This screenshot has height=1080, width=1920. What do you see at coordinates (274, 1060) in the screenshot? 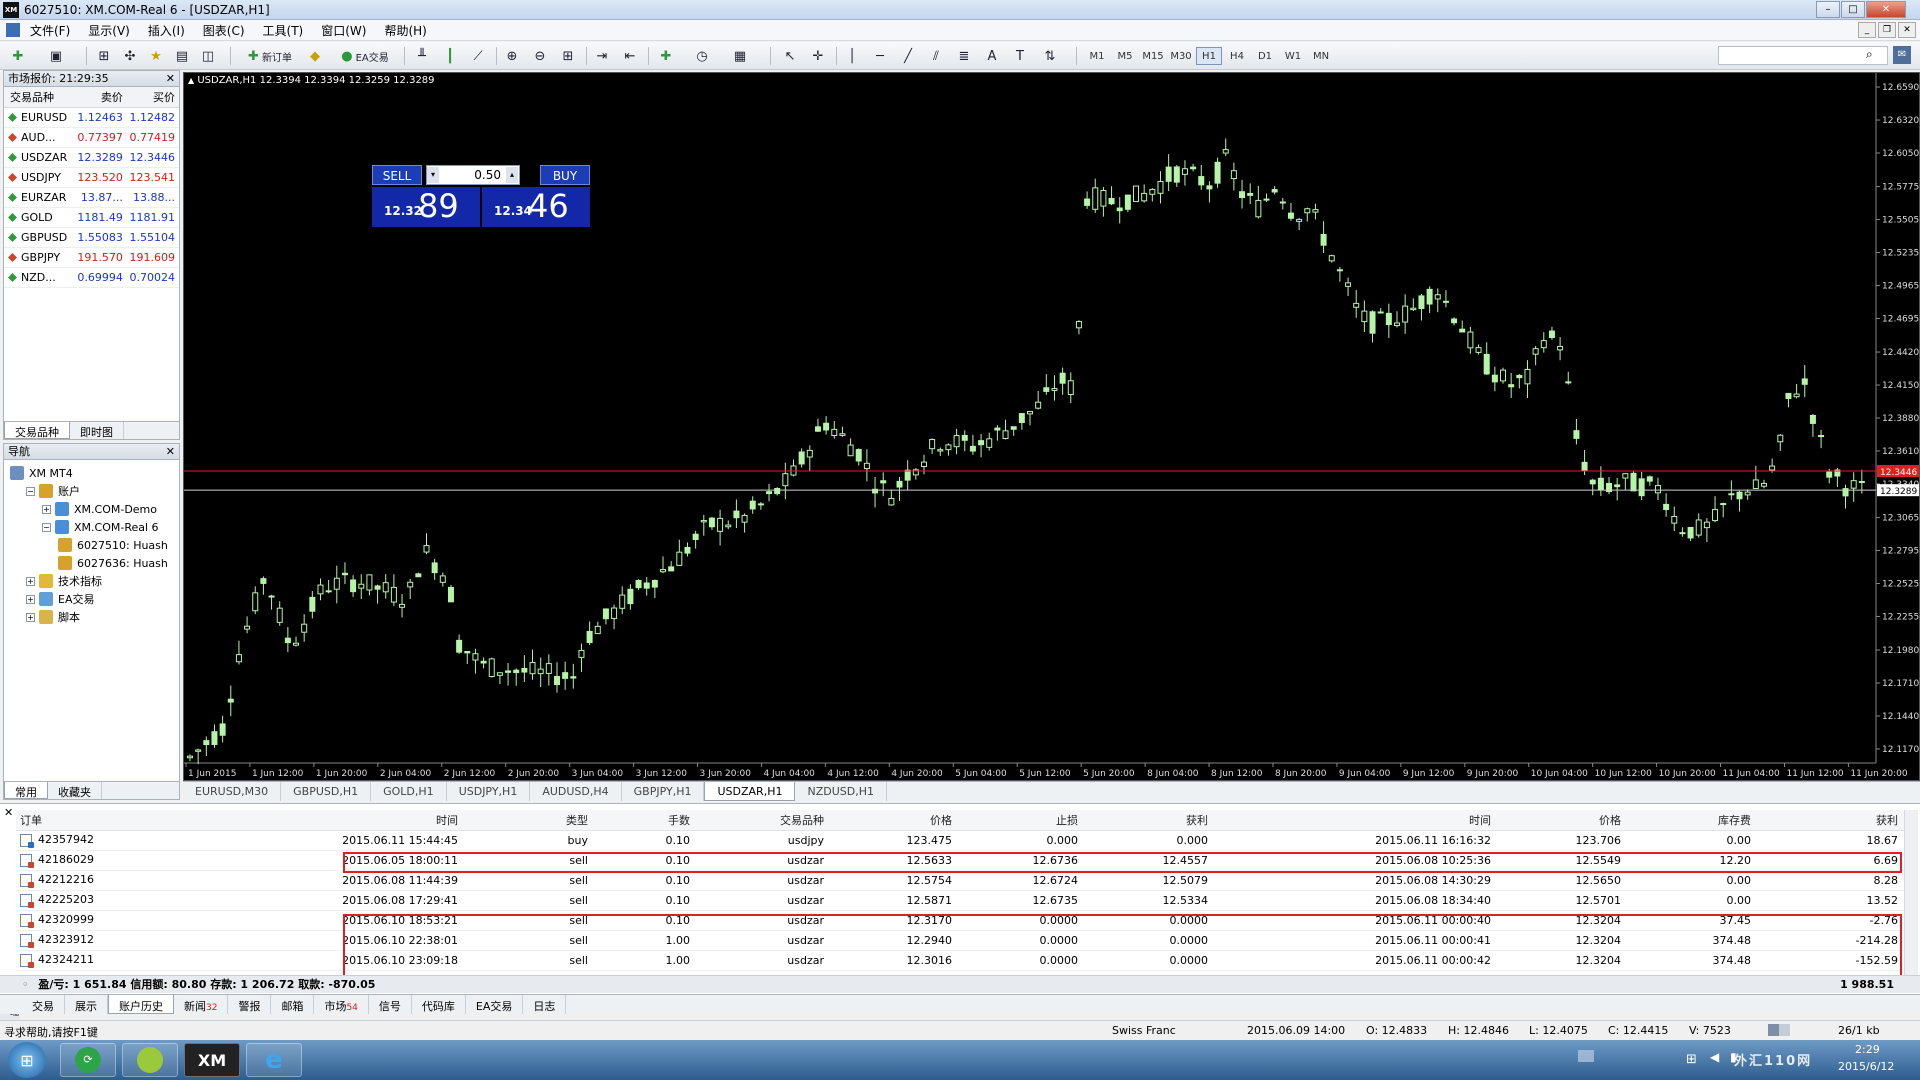
I see `taskbar-browser-icon: e` at bounding box center [274, 1060].